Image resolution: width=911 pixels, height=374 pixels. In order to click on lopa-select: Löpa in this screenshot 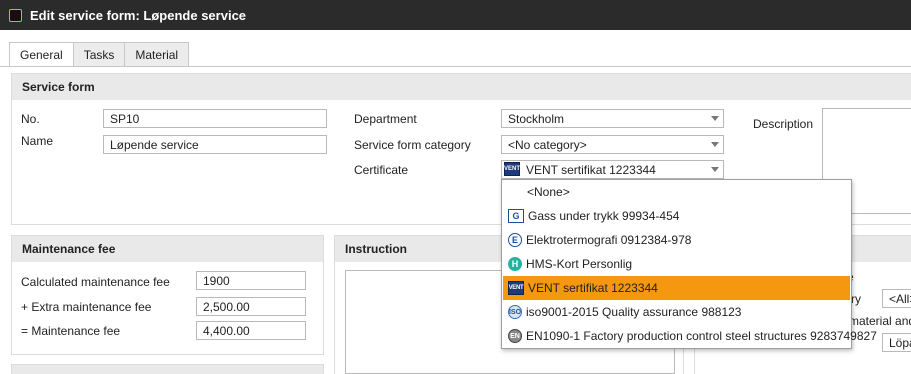, I will do `click(896, 342)`.